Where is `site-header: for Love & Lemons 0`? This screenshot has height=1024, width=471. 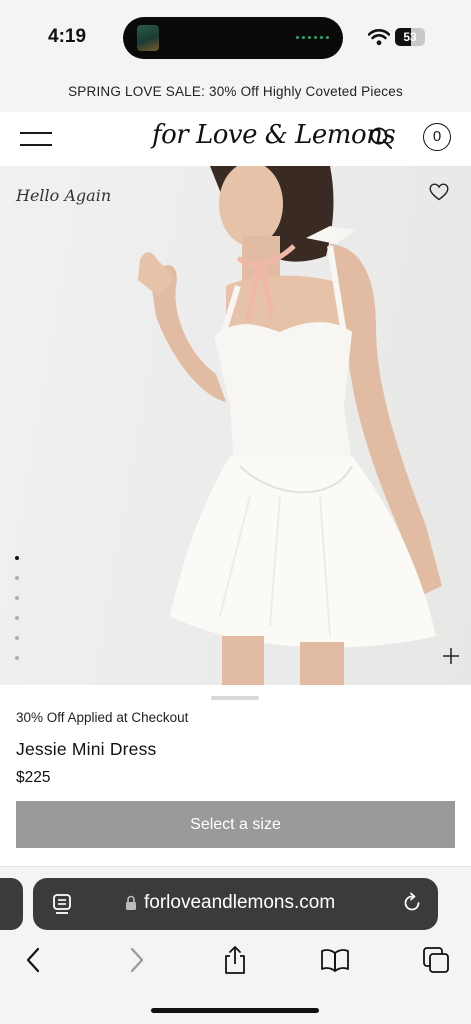
site-header: for Love & Lemons 0 is located at coordinates (235, 139).